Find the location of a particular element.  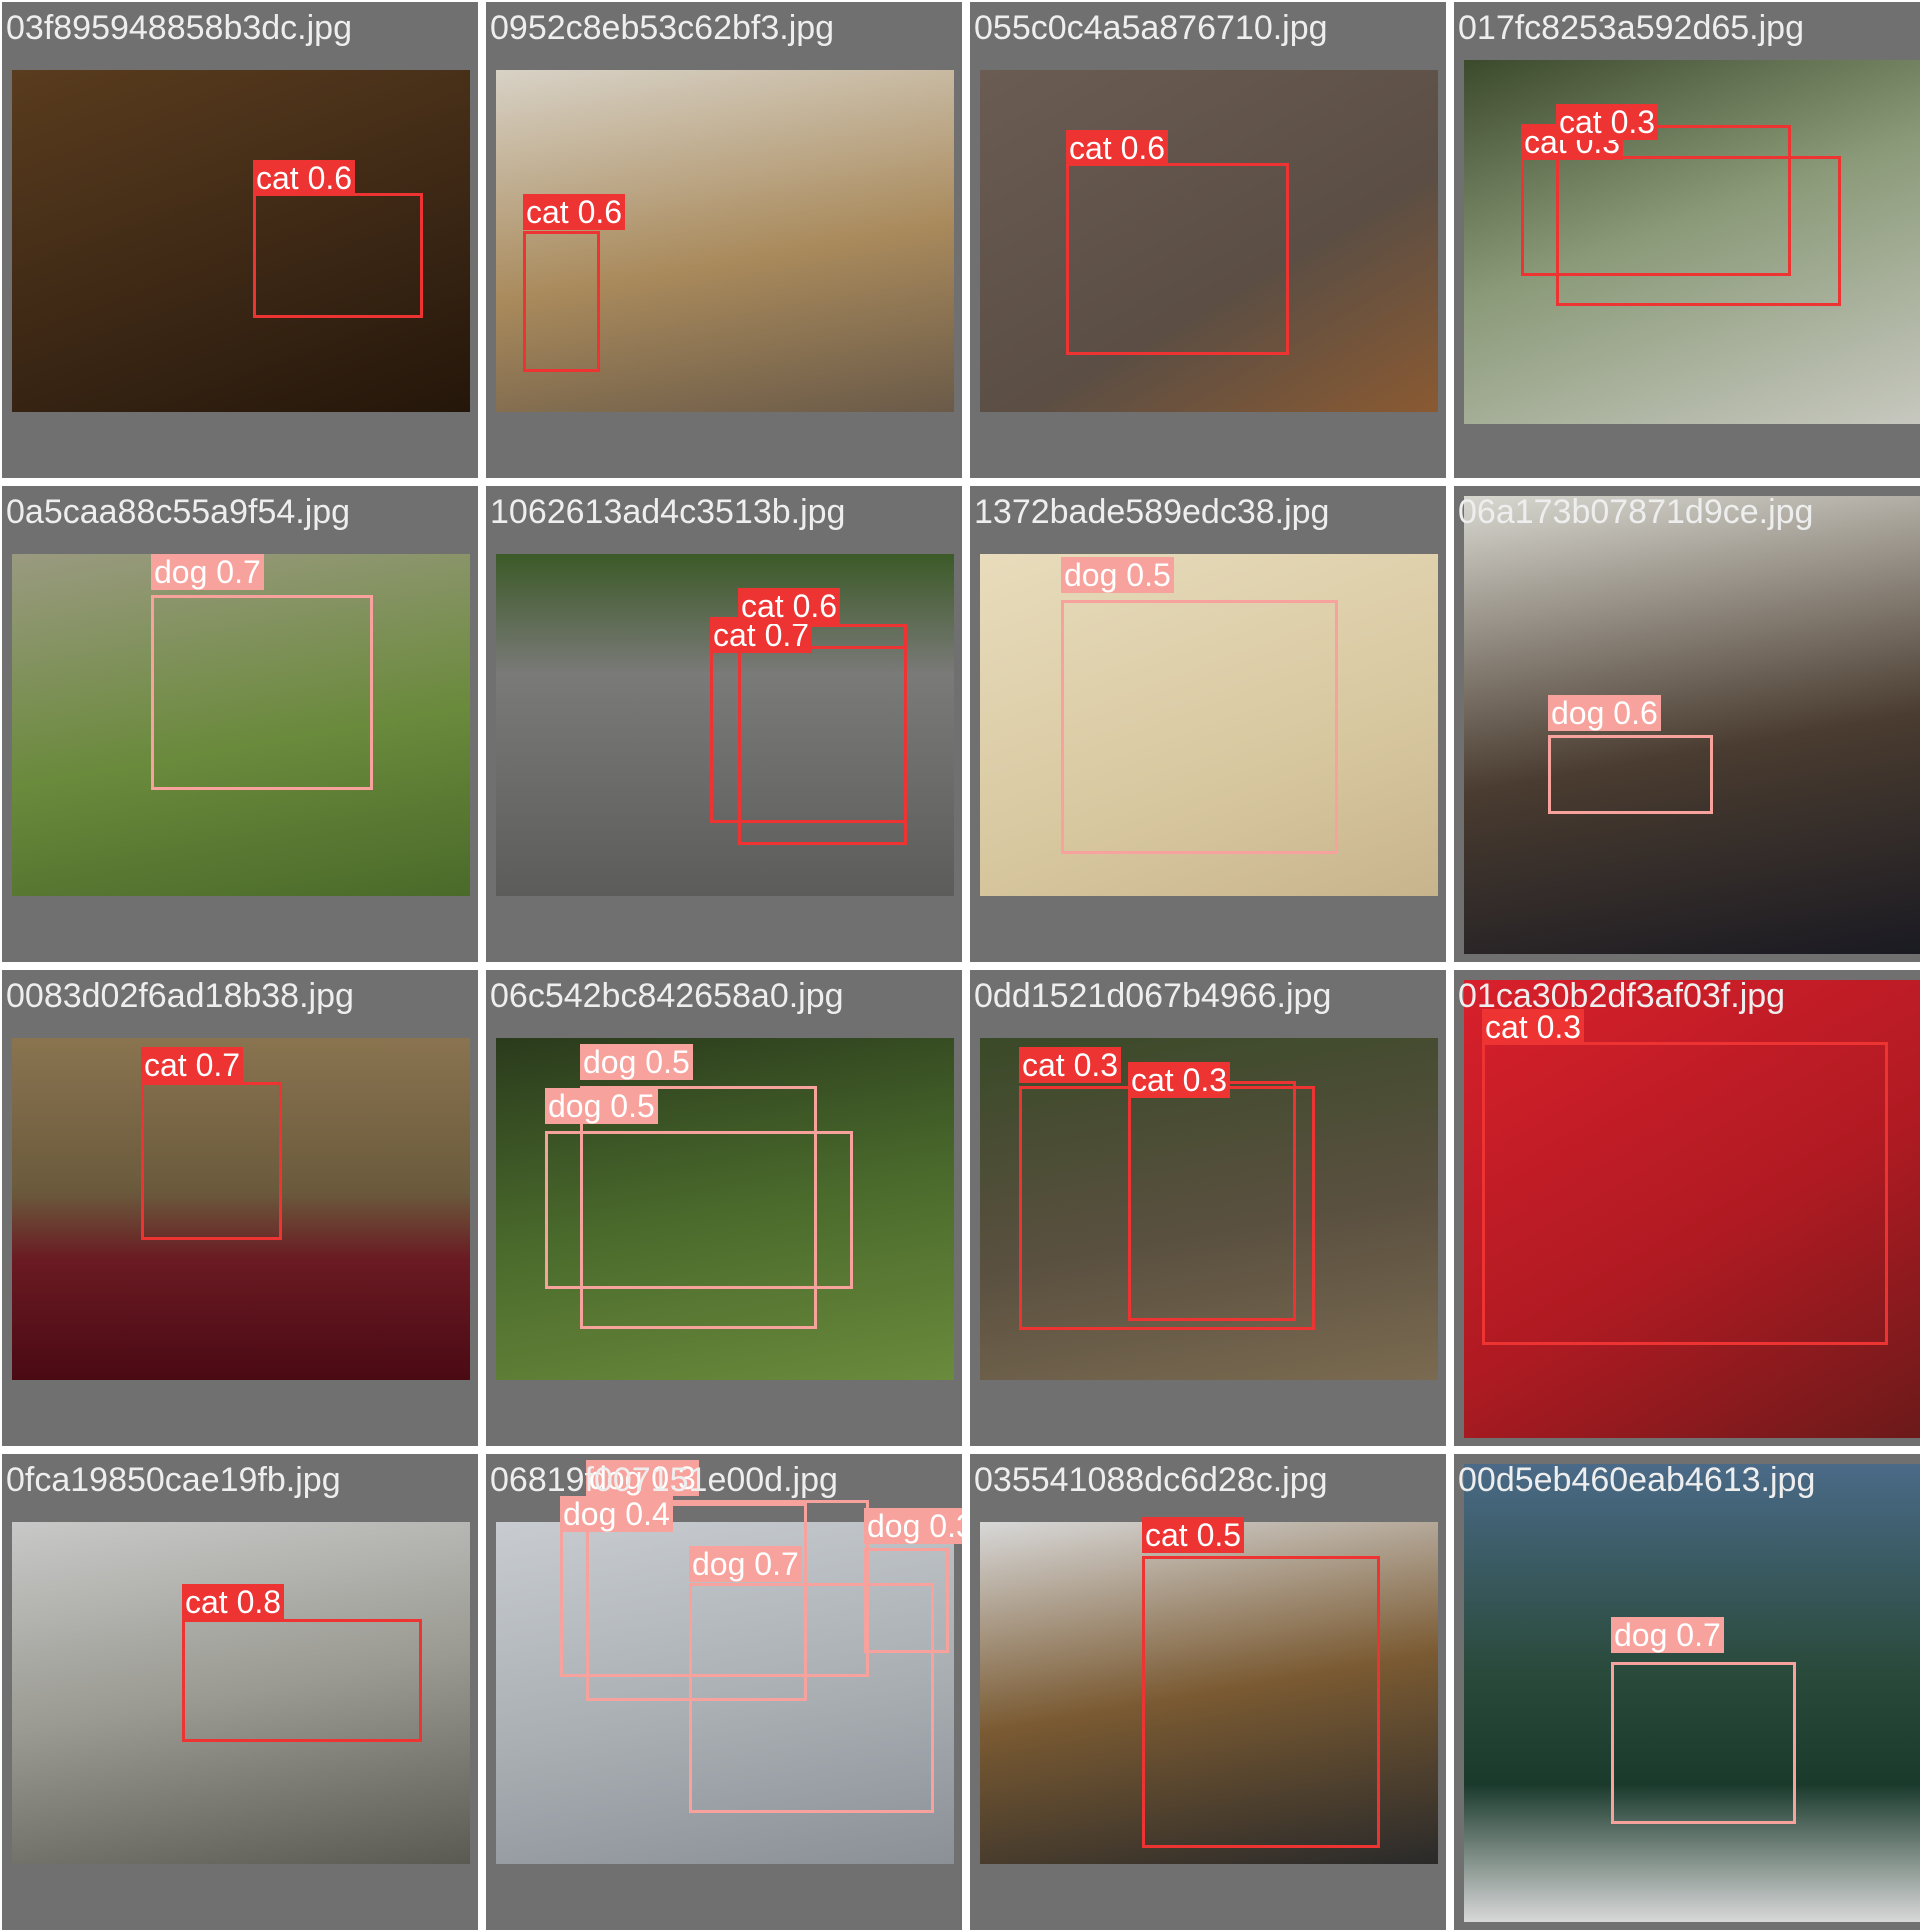

tile-filename: 01ca30b2df3af03f.jpg is located at coordinates (1622, 996).